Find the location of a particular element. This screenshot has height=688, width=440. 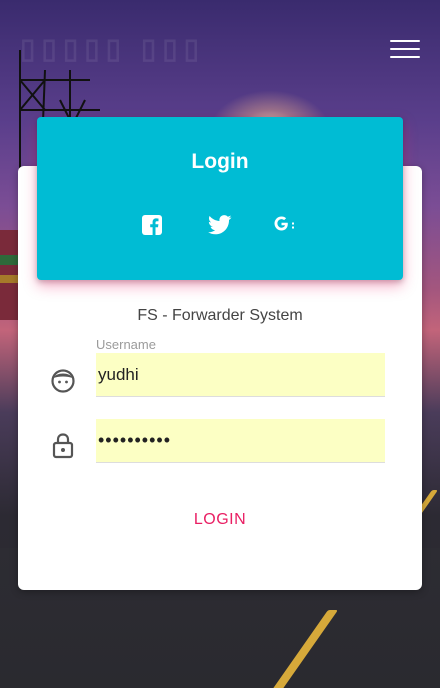

facebook-icon is located at coordinates (152, 225).